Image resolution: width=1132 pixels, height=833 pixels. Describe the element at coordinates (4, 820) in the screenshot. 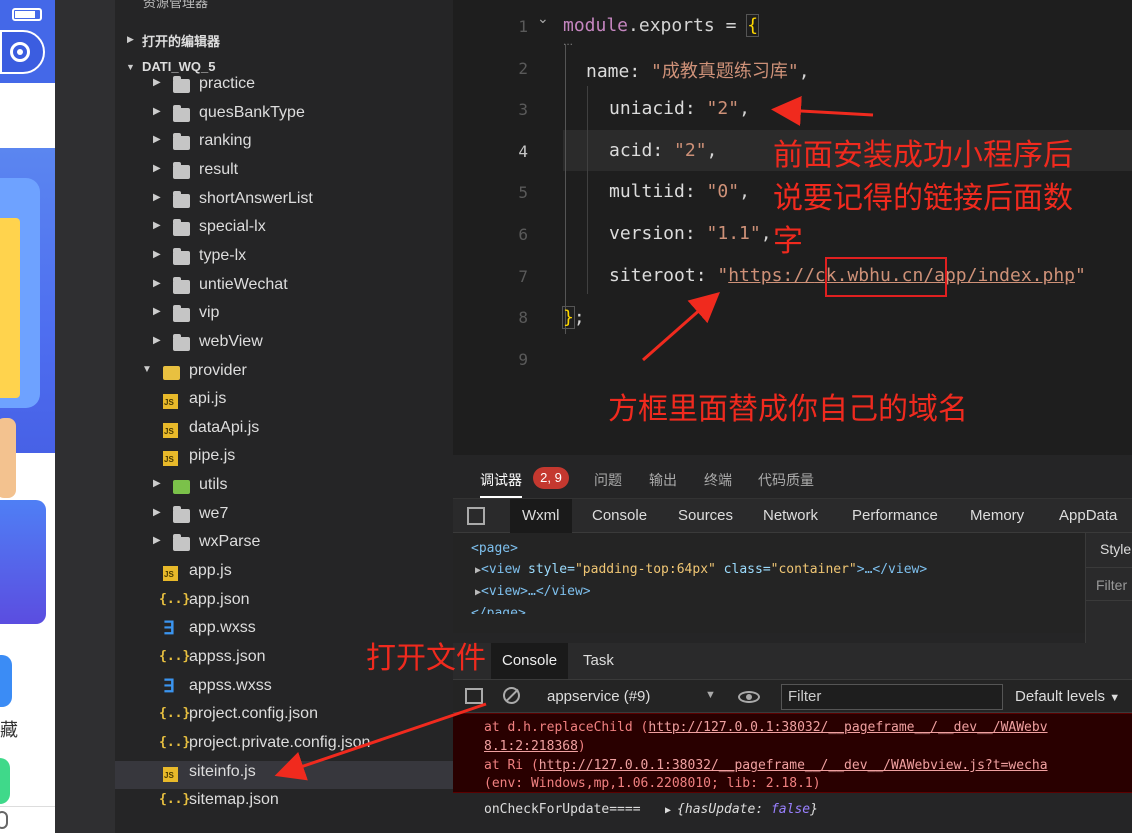

I see `tab-icon` at that location.